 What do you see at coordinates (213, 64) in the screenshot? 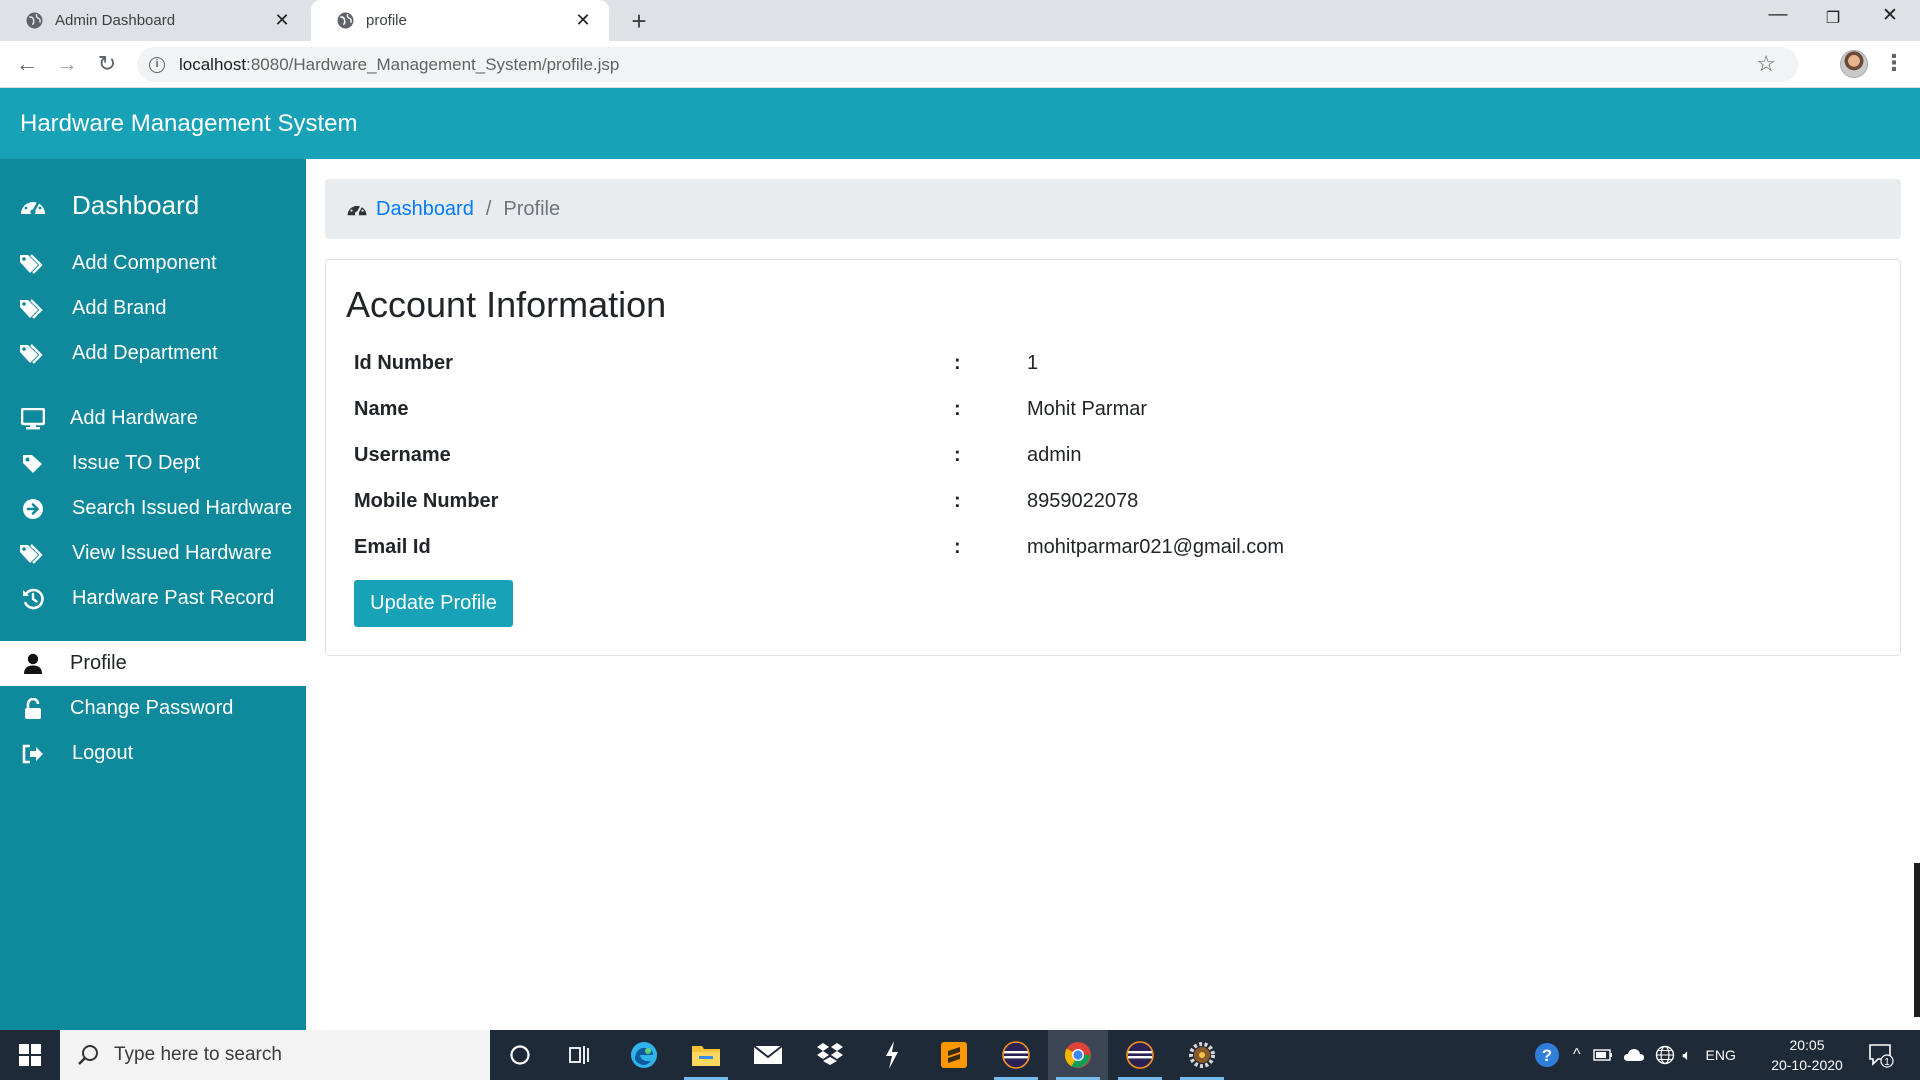
I see `url-host: localhost` at bounding box center [213, 64].